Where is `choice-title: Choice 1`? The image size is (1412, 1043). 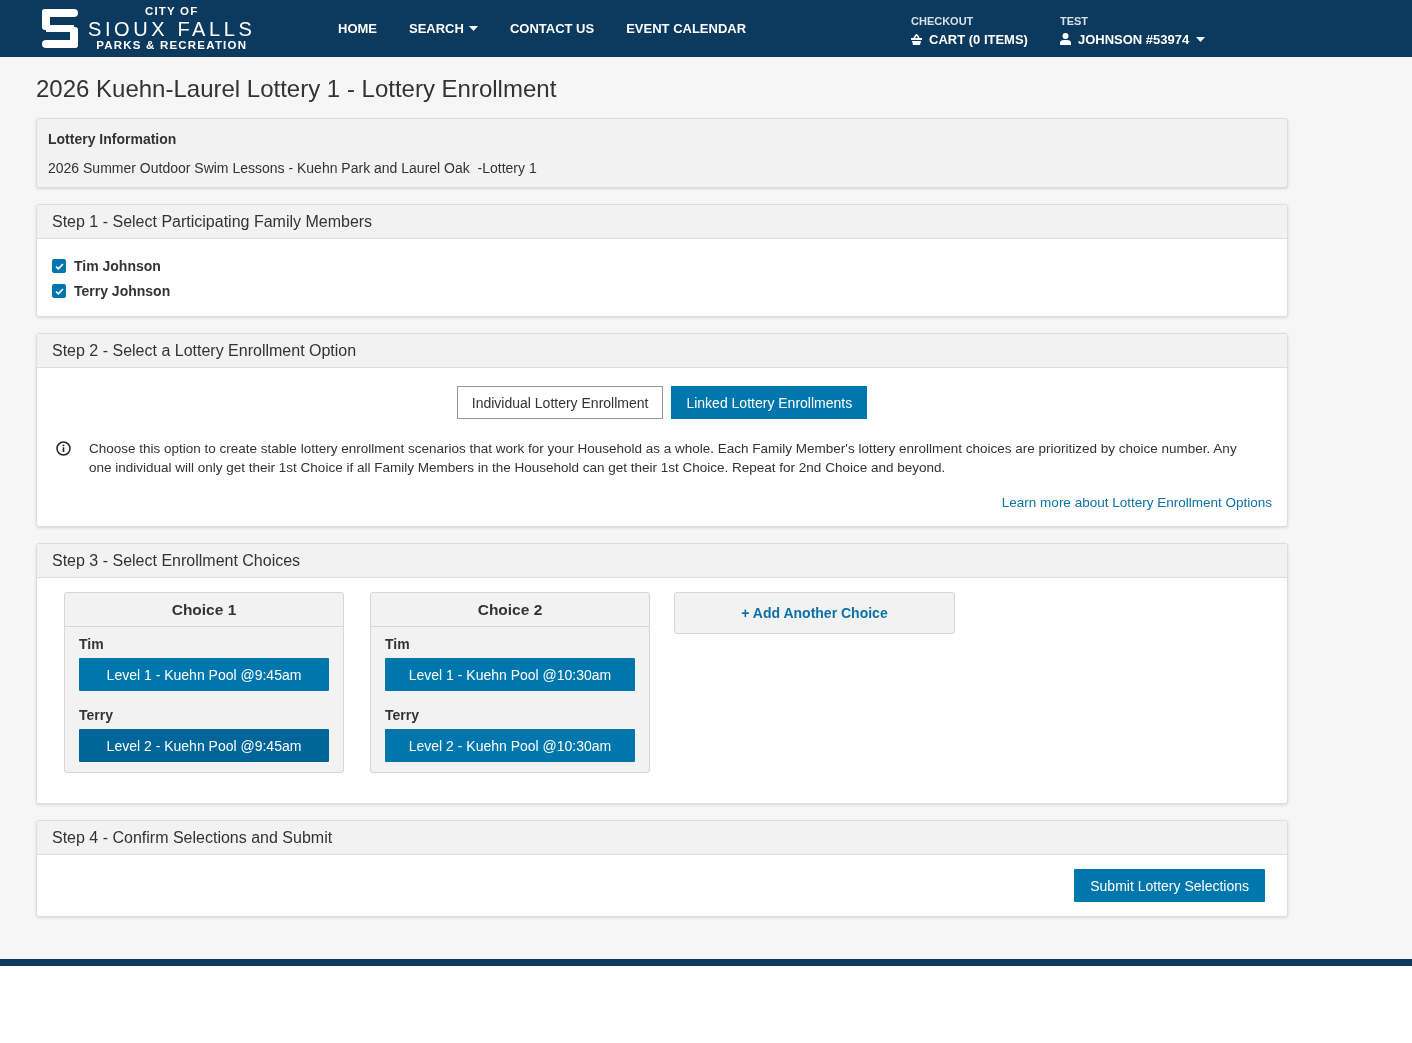 choice-title: Choice 1 is located at coordinates (204, 609).